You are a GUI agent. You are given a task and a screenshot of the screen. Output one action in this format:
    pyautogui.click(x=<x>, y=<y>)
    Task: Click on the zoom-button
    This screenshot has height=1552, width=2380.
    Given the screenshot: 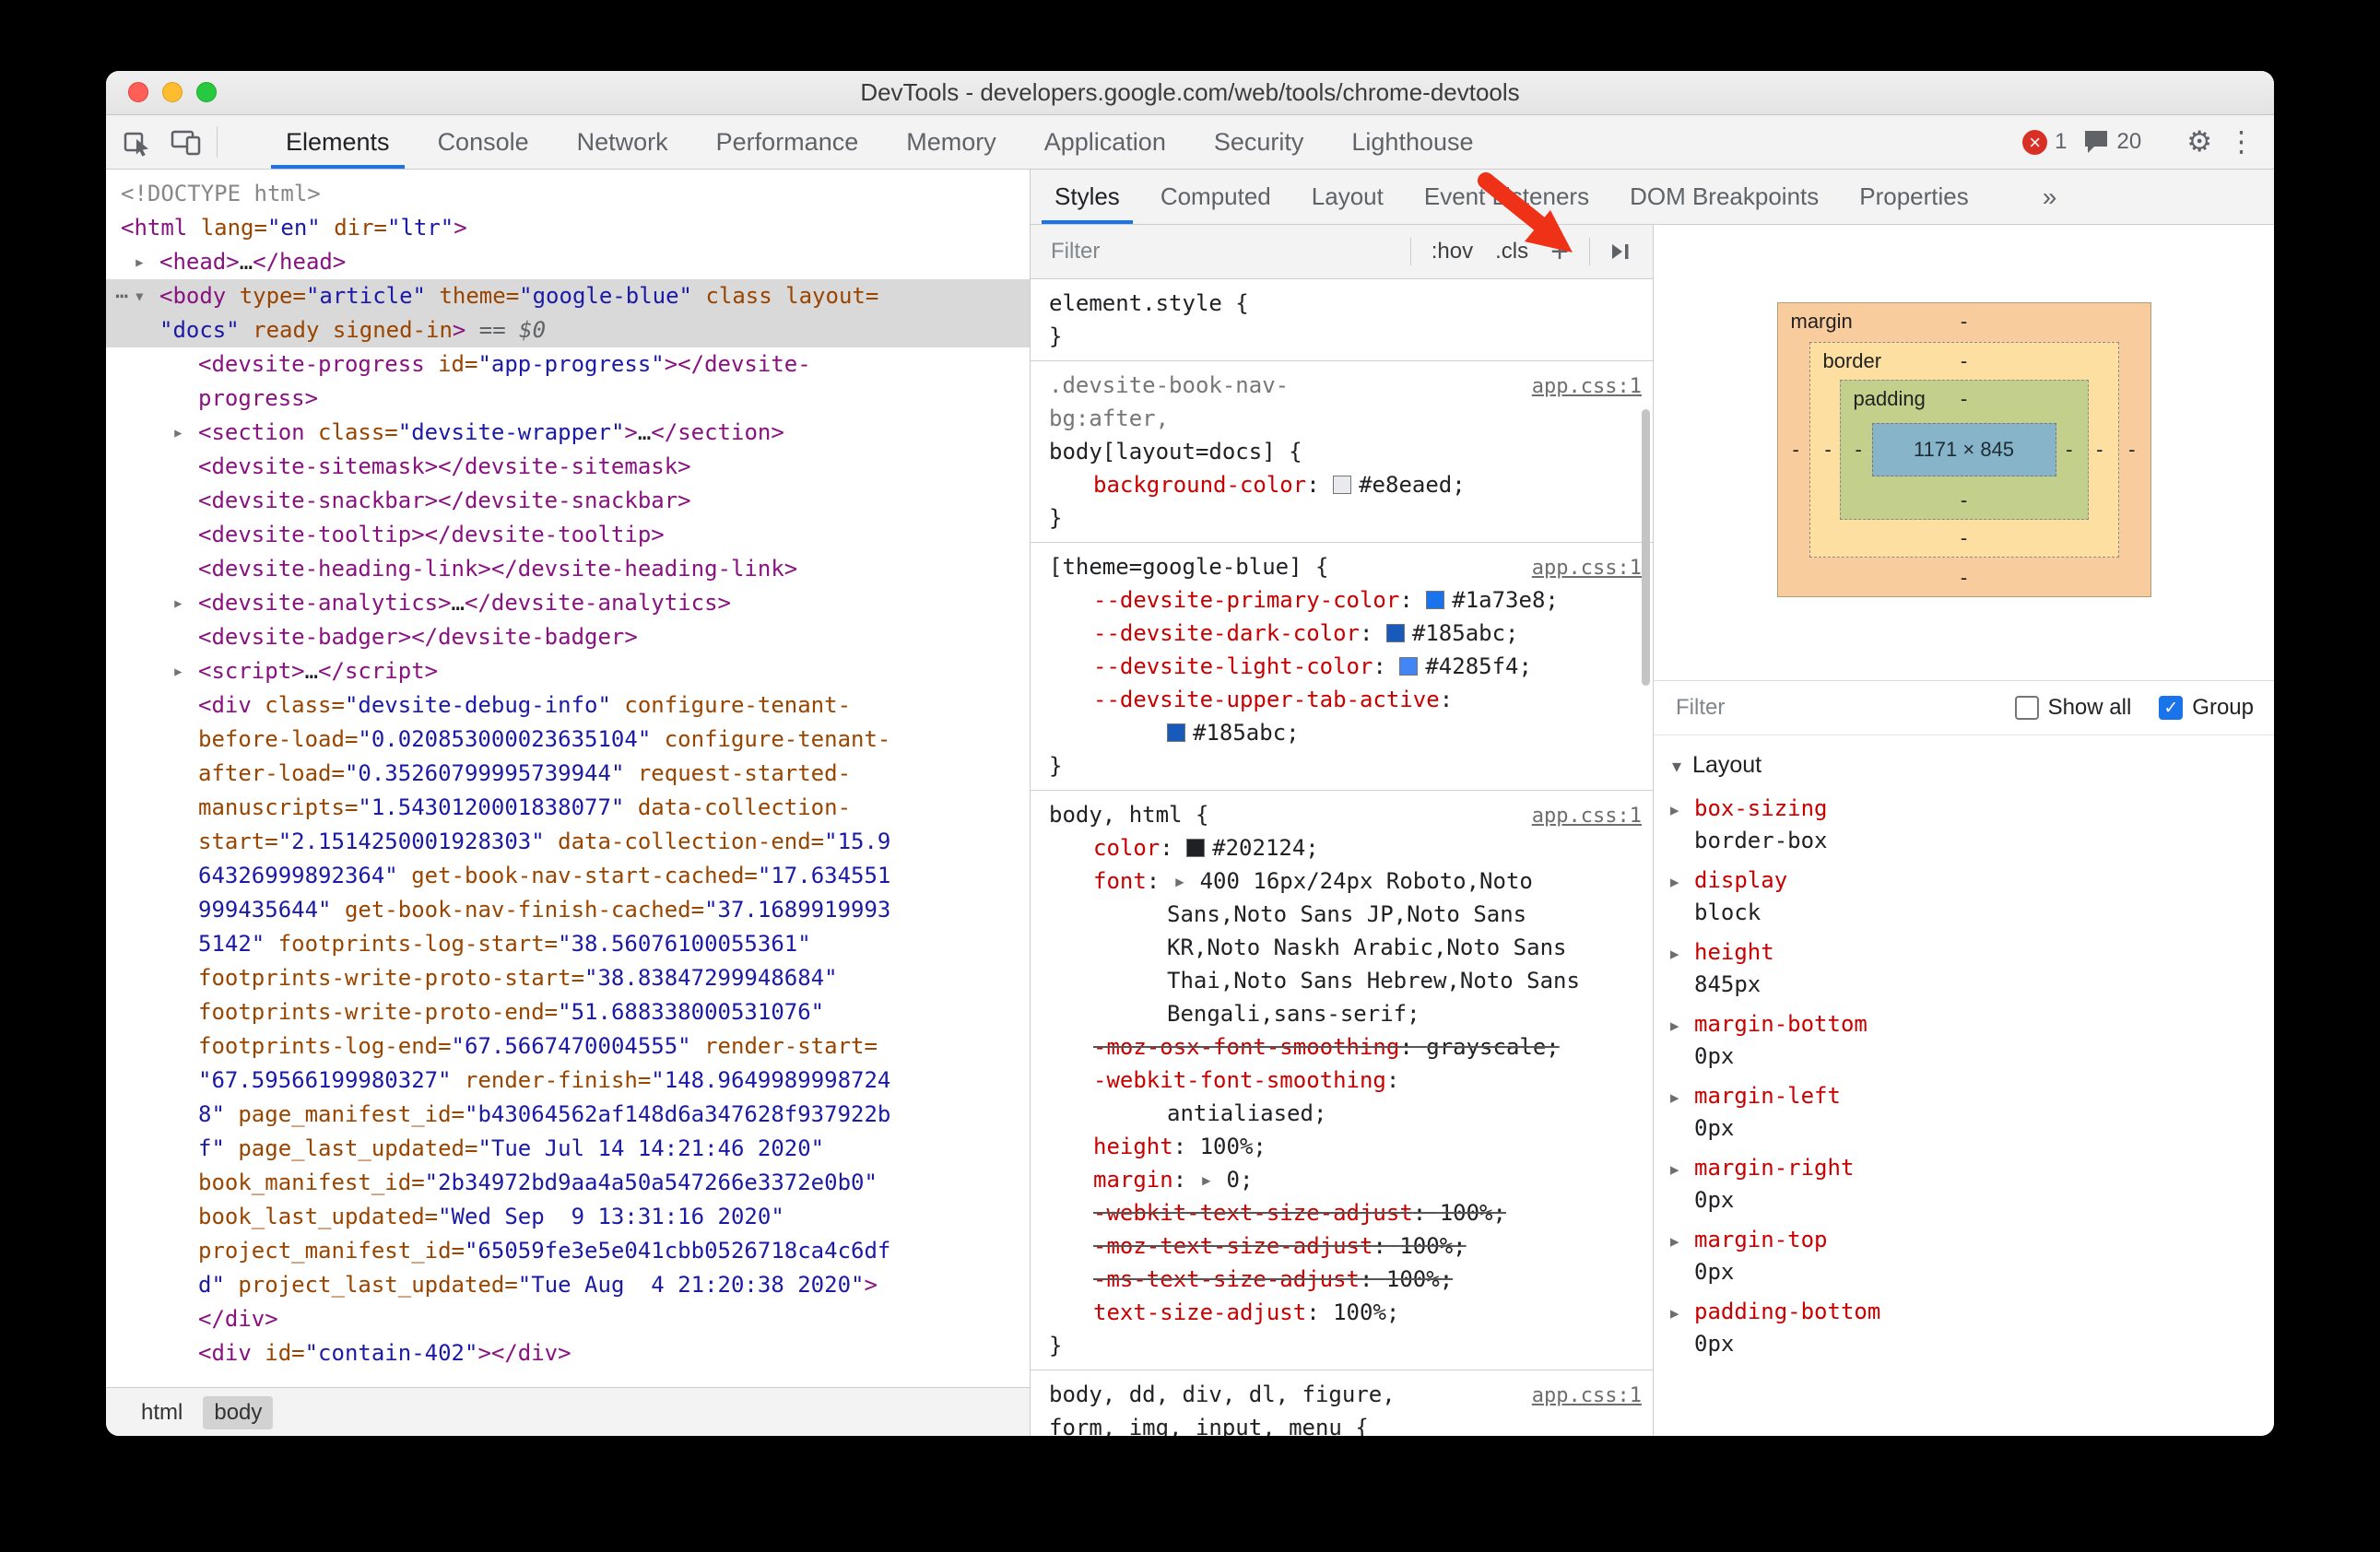 What is the action you would take?
    pyautogui.click(x=206, y=92)
    